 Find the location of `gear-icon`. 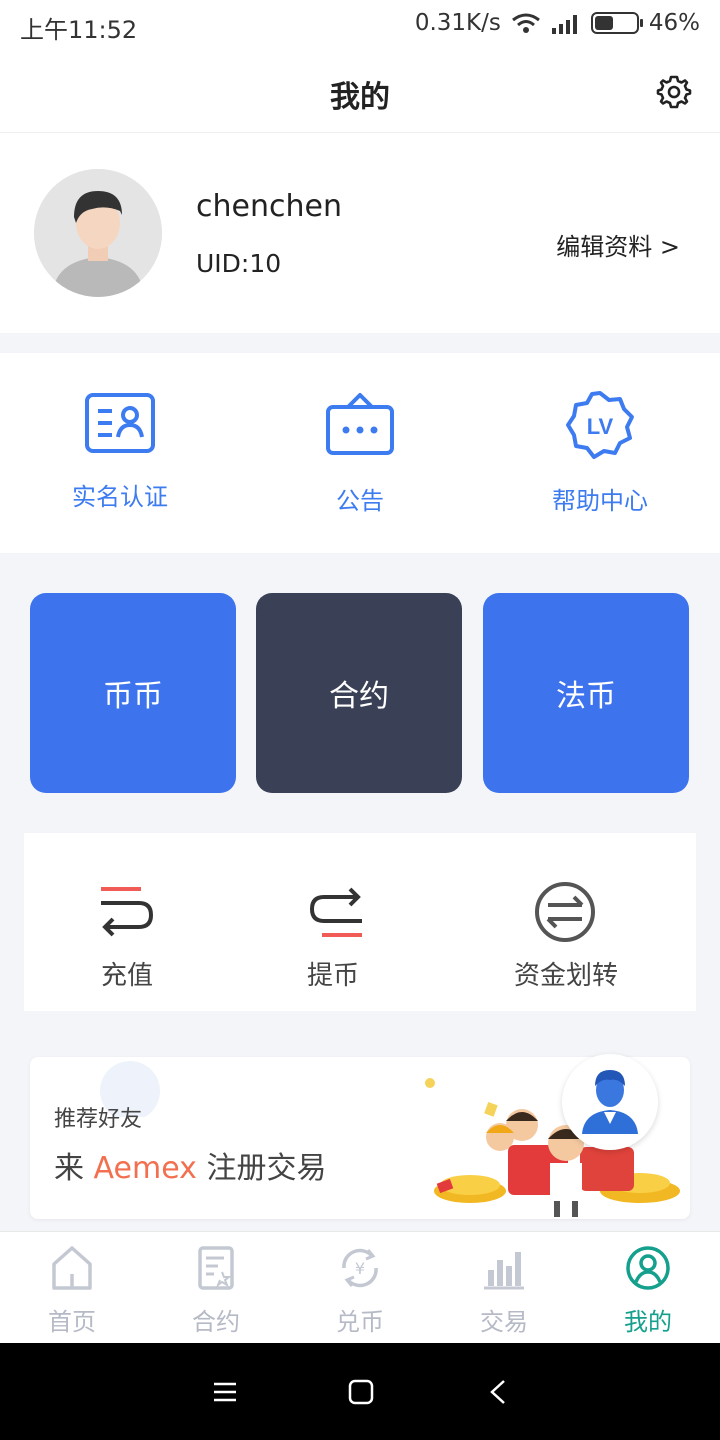

gear-icon is located at coordinates (674, 92).